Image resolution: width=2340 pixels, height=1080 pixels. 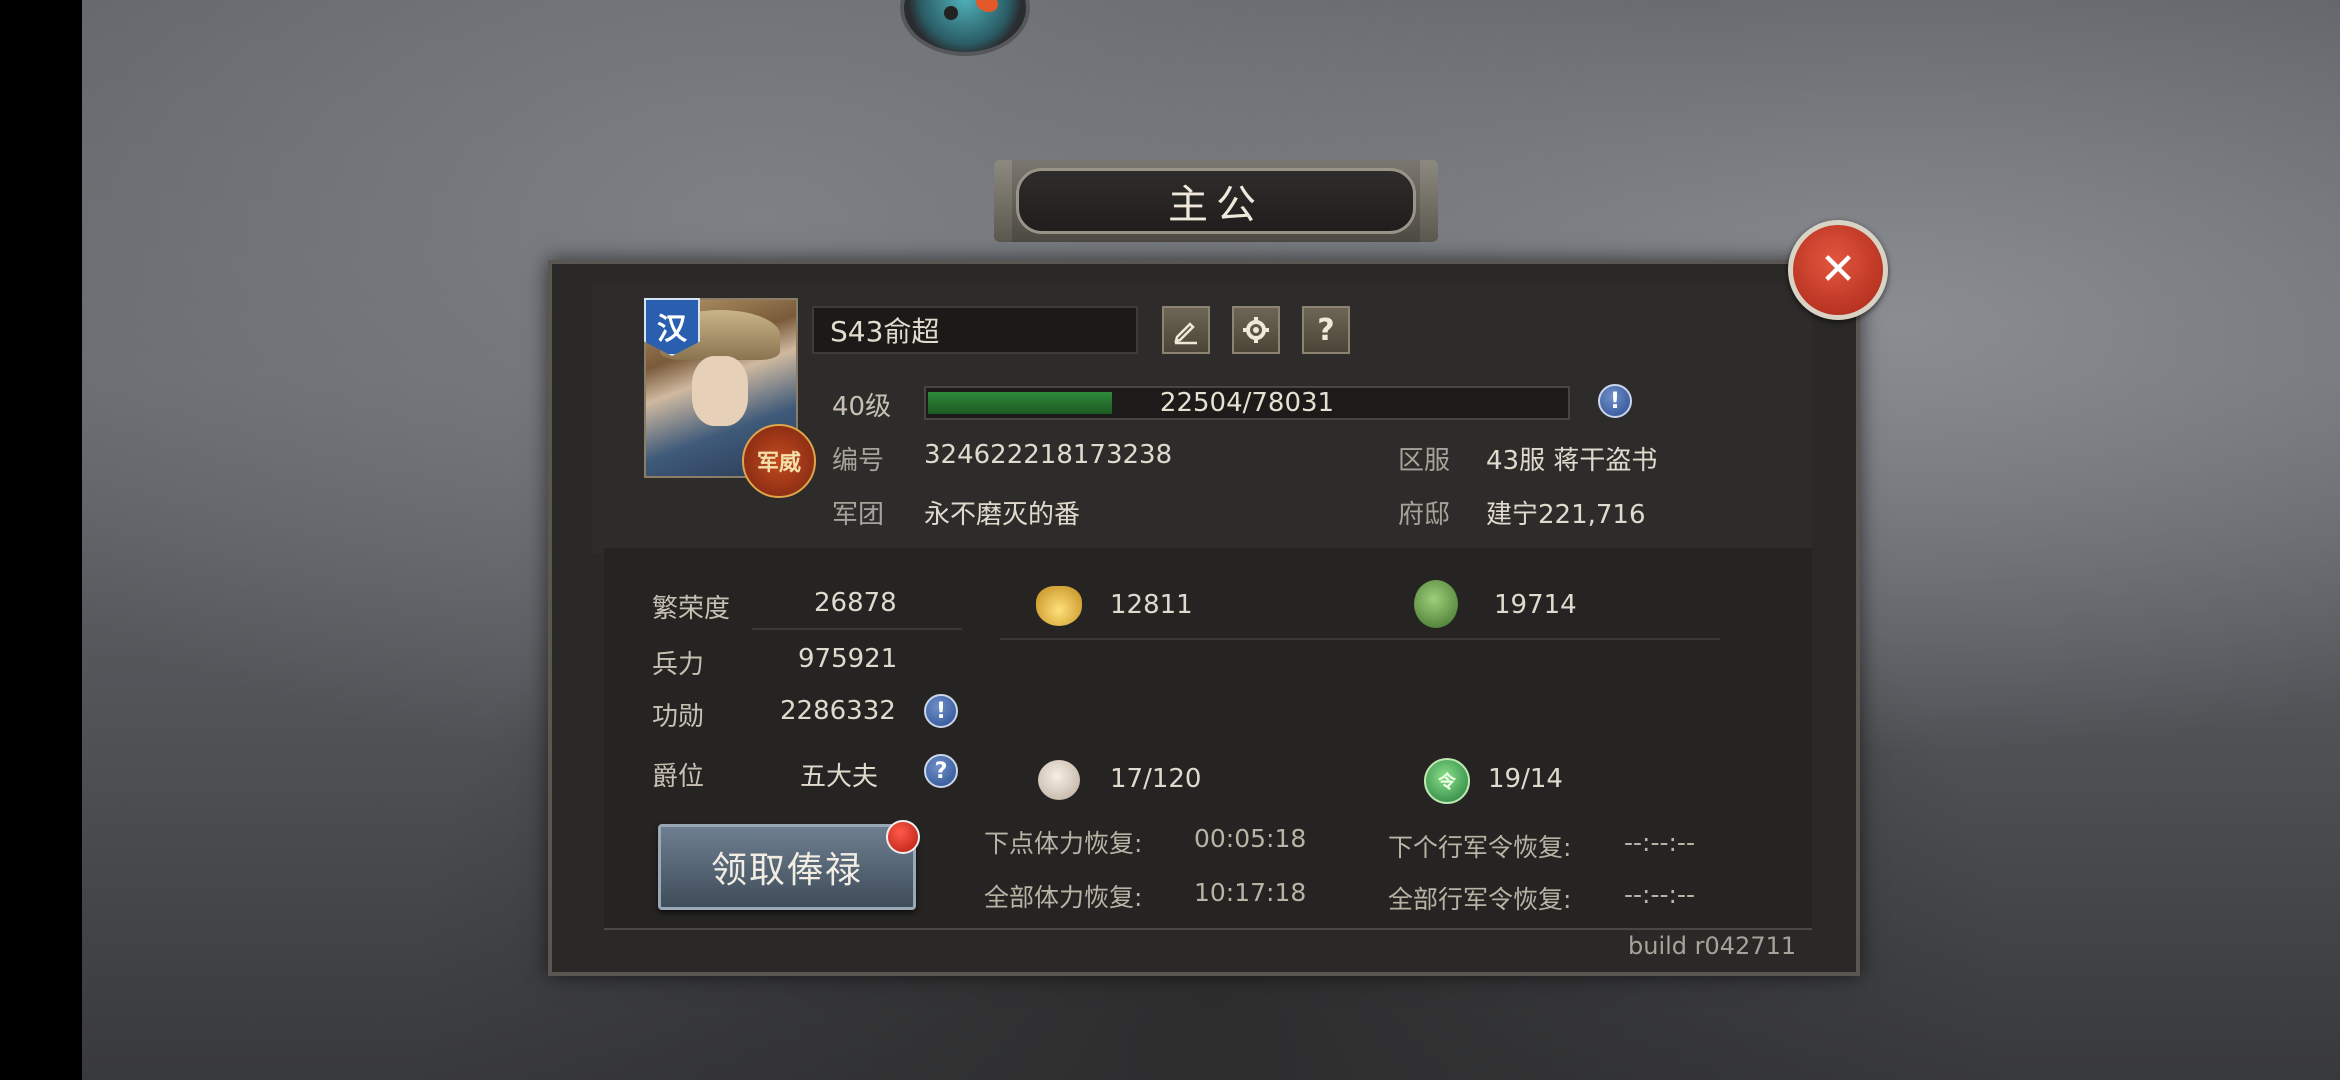 I want to click on all-order-value: --:--:--, so click(x=1659, y=894).